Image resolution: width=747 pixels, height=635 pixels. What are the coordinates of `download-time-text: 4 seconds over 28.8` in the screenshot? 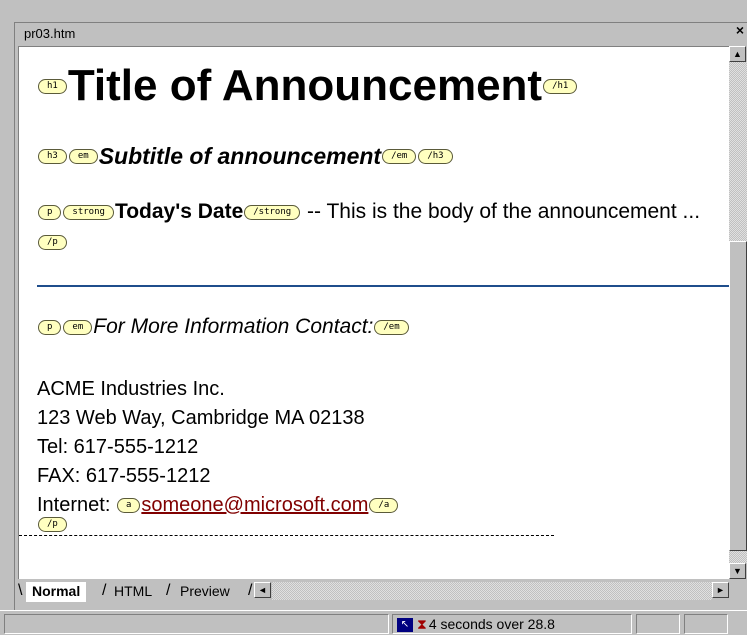 It's located at (491, 624).